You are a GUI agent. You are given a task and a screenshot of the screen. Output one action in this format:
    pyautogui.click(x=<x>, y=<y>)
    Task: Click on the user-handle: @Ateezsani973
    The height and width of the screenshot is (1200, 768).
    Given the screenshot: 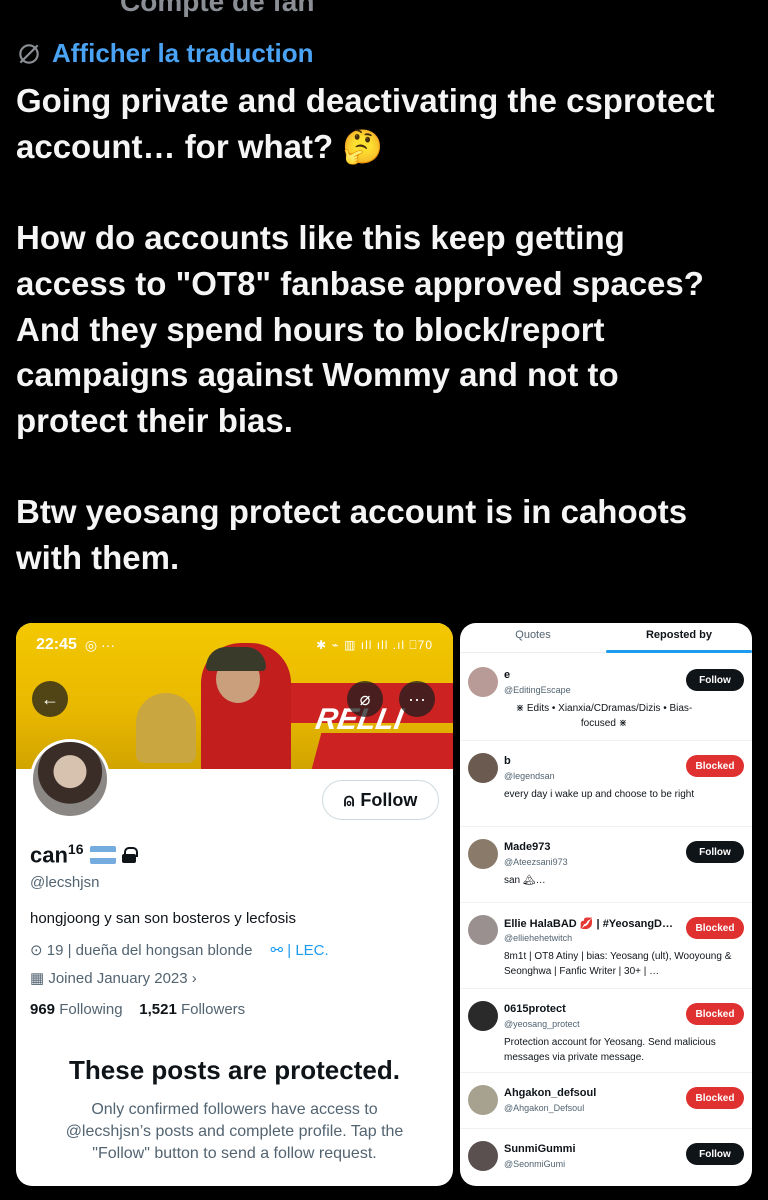 What is the action you would take?
    pyautogui.click(x=536, y=862)
    